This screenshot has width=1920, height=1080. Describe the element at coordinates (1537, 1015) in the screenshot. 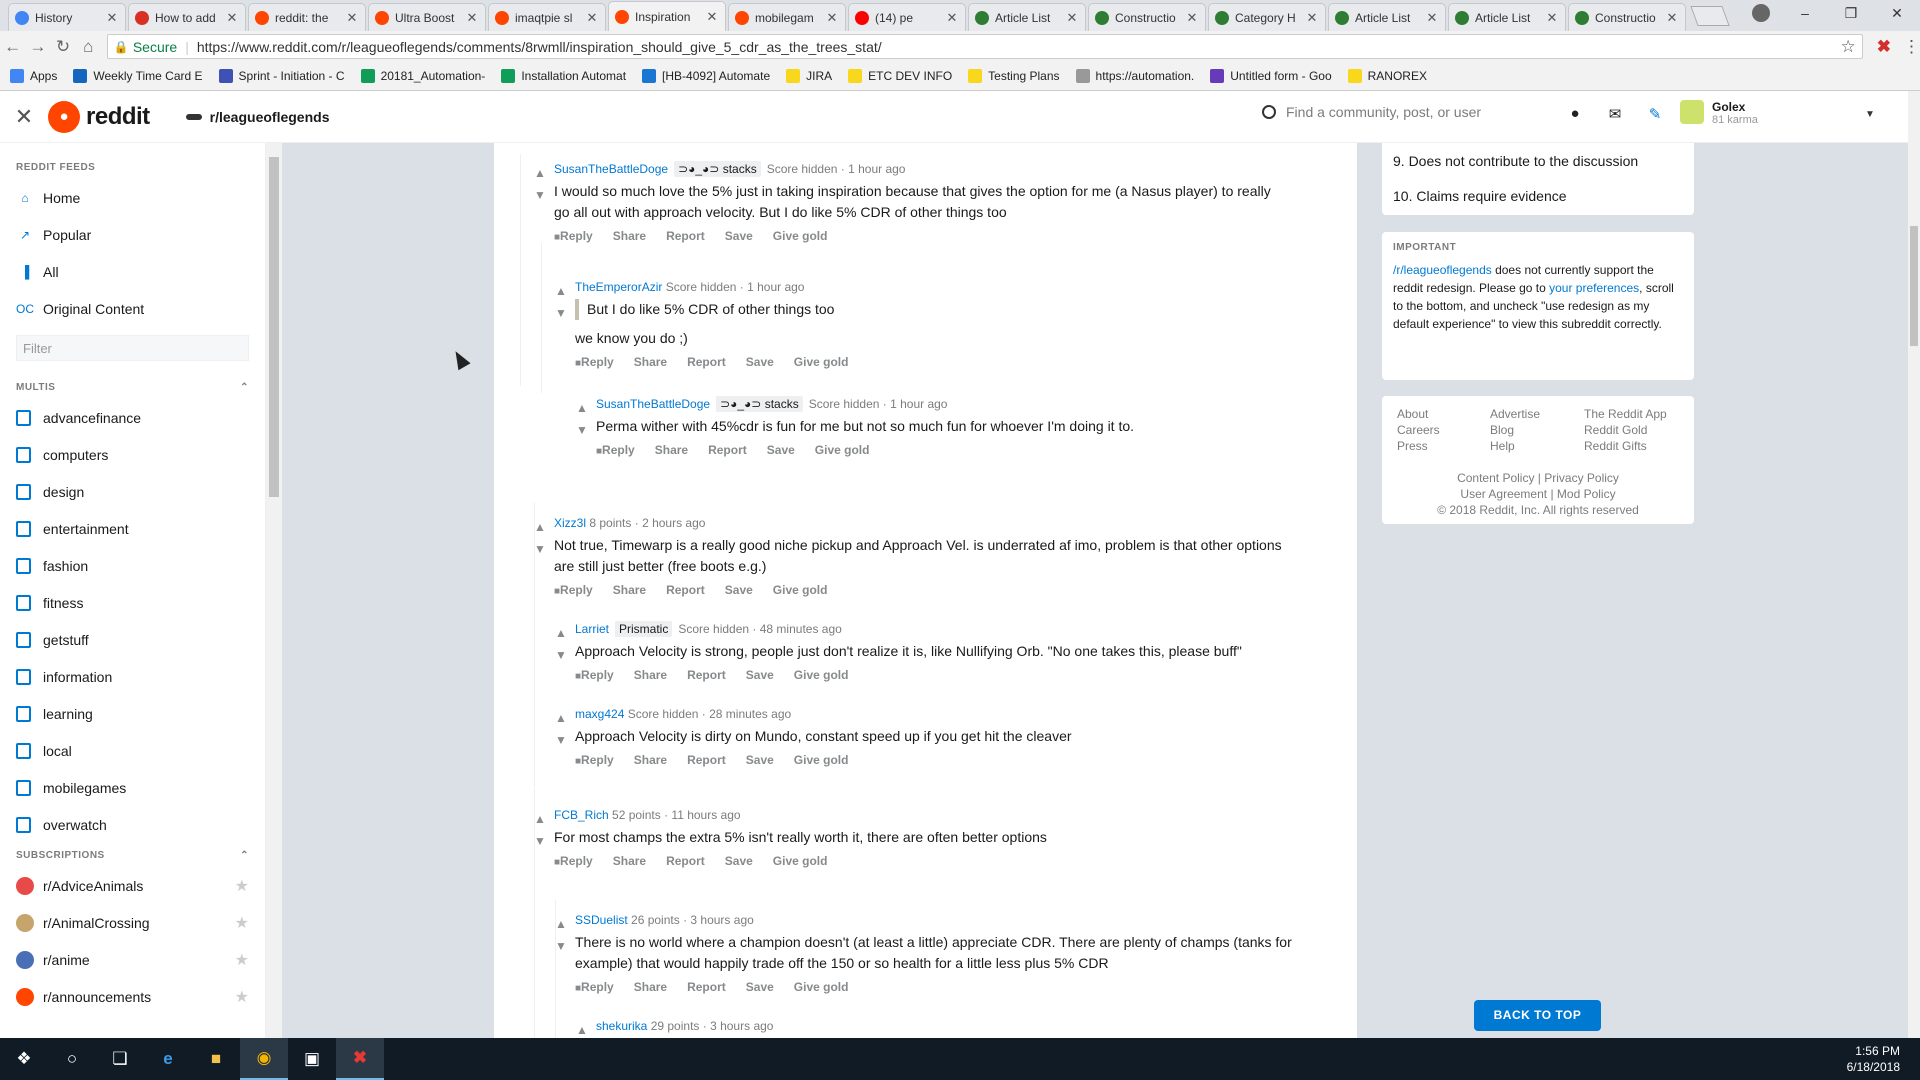

I see `back-to-top-button: BACK TO TOP` at that location.